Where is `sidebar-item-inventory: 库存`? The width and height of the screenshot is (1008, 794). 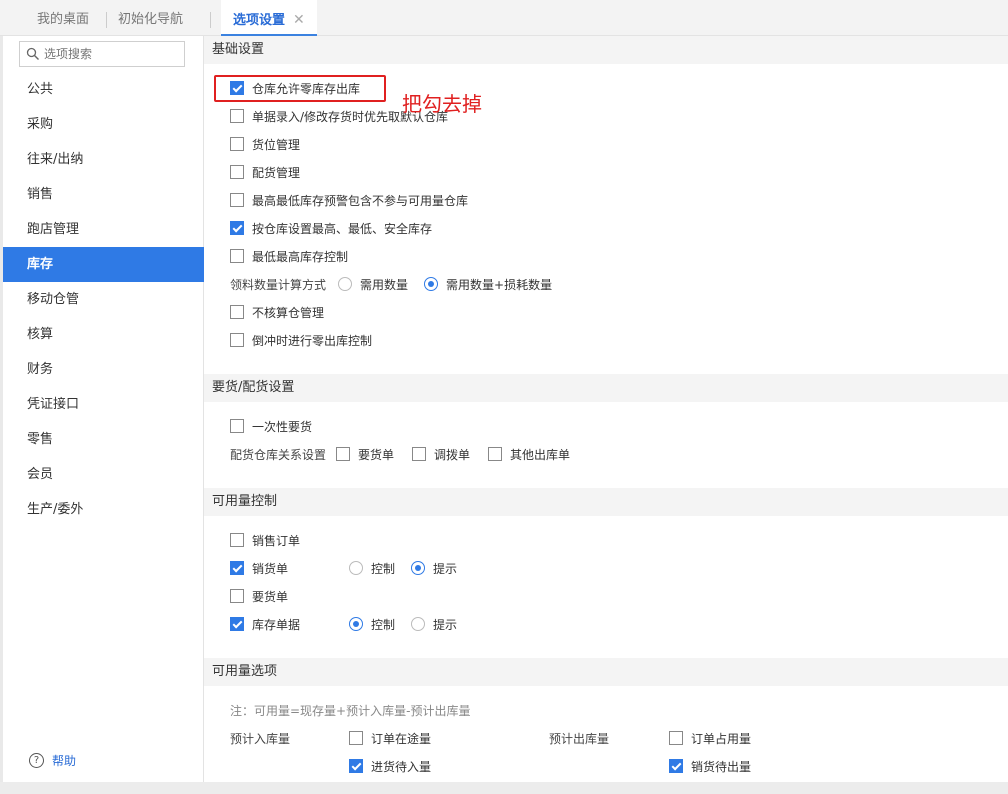
sidebar-item-inventory: 库存 is located at coordinates (103, 264).